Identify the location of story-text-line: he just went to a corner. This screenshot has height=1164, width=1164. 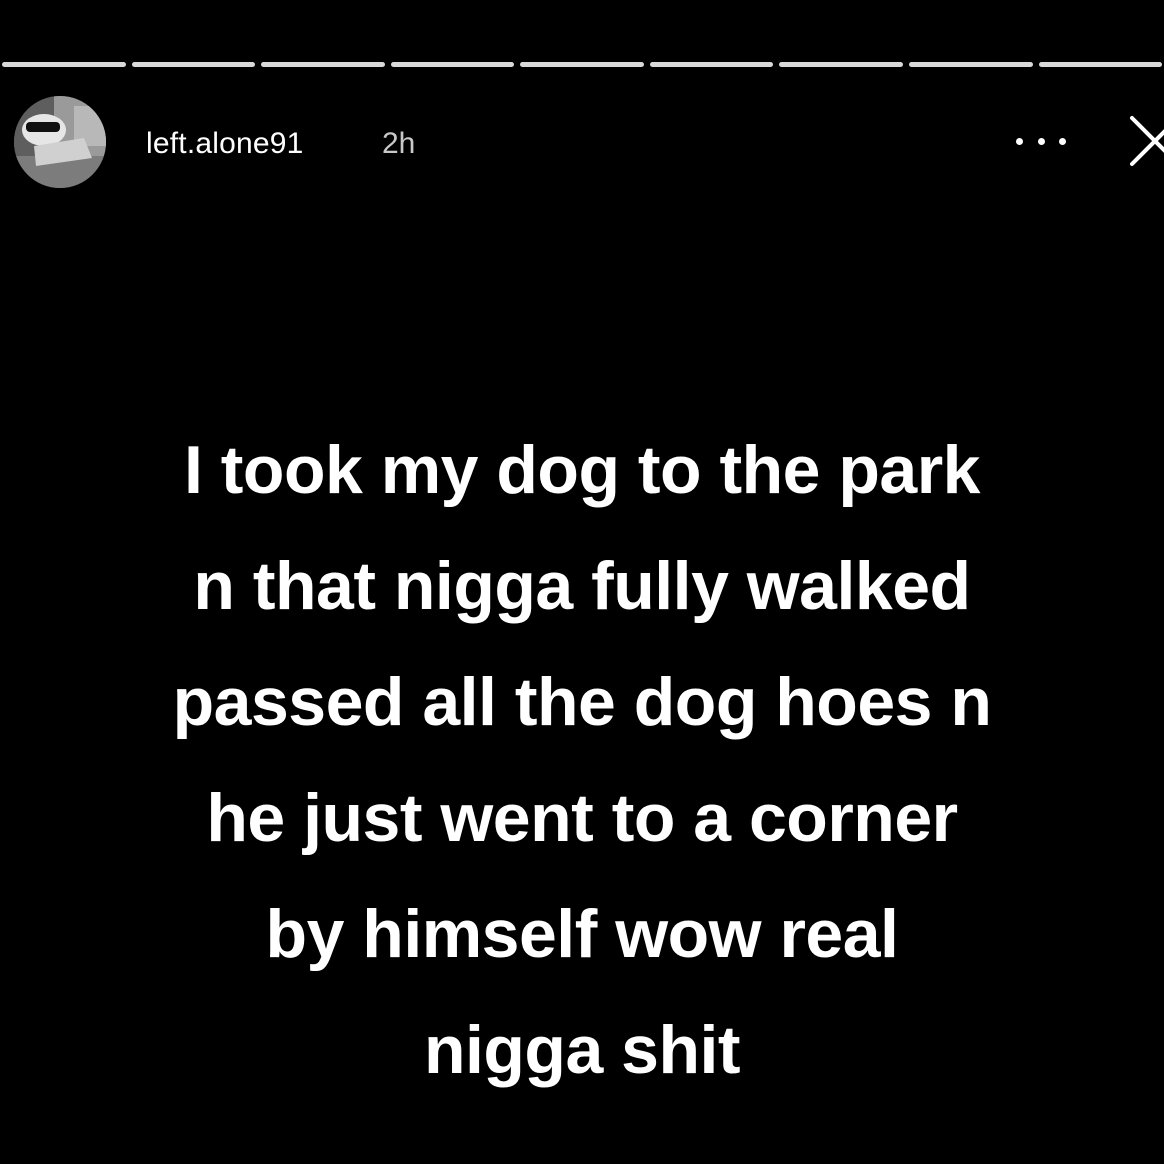
(582, 818).